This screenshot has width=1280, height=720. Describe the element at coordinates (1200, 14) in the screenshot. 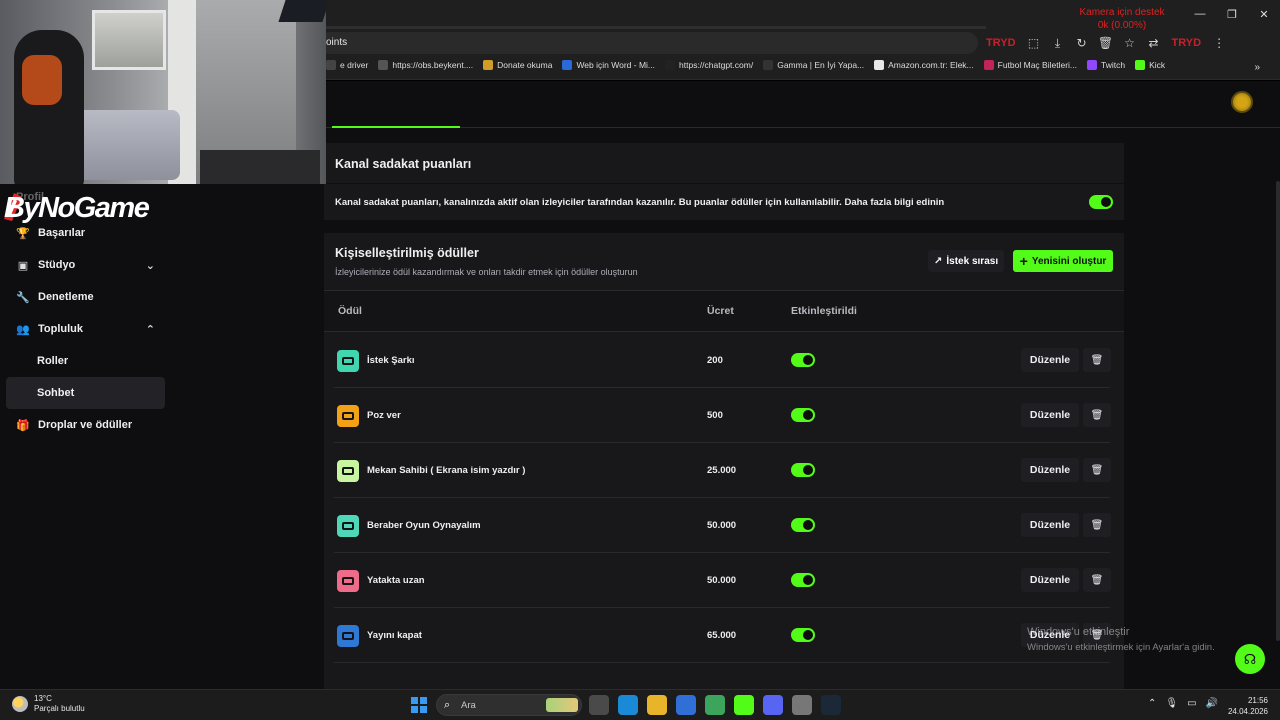

I see `minimize-icon: —` at that location.